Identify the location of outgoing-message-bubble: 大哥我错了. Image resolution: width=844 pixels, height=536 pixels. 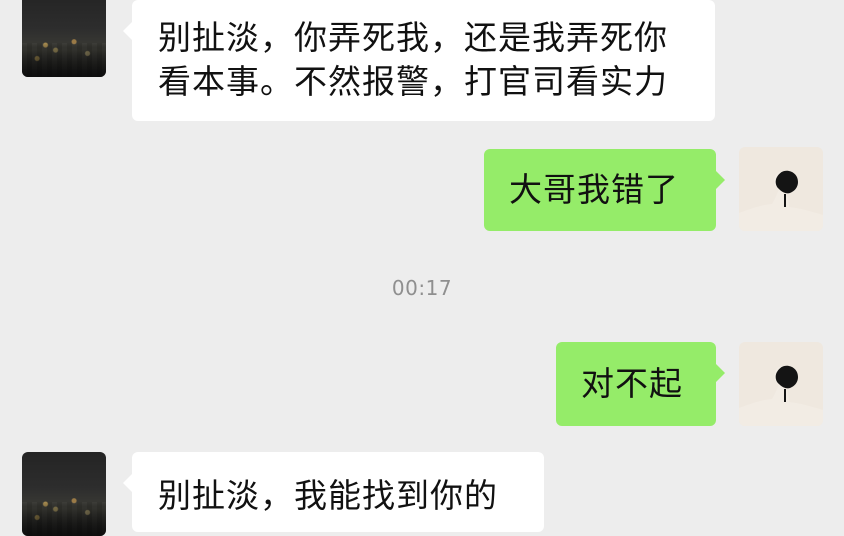
(604, 190).